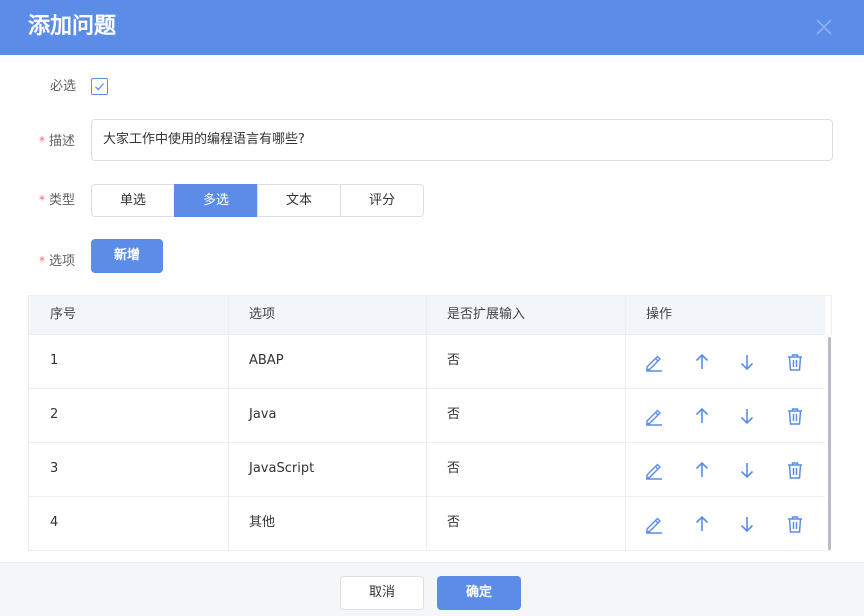 The width and height of the screenshot is (864, 616). Describe the element at coordinates (127, 256) in the screenshot. I see `add-option-button: 新增` at that location.